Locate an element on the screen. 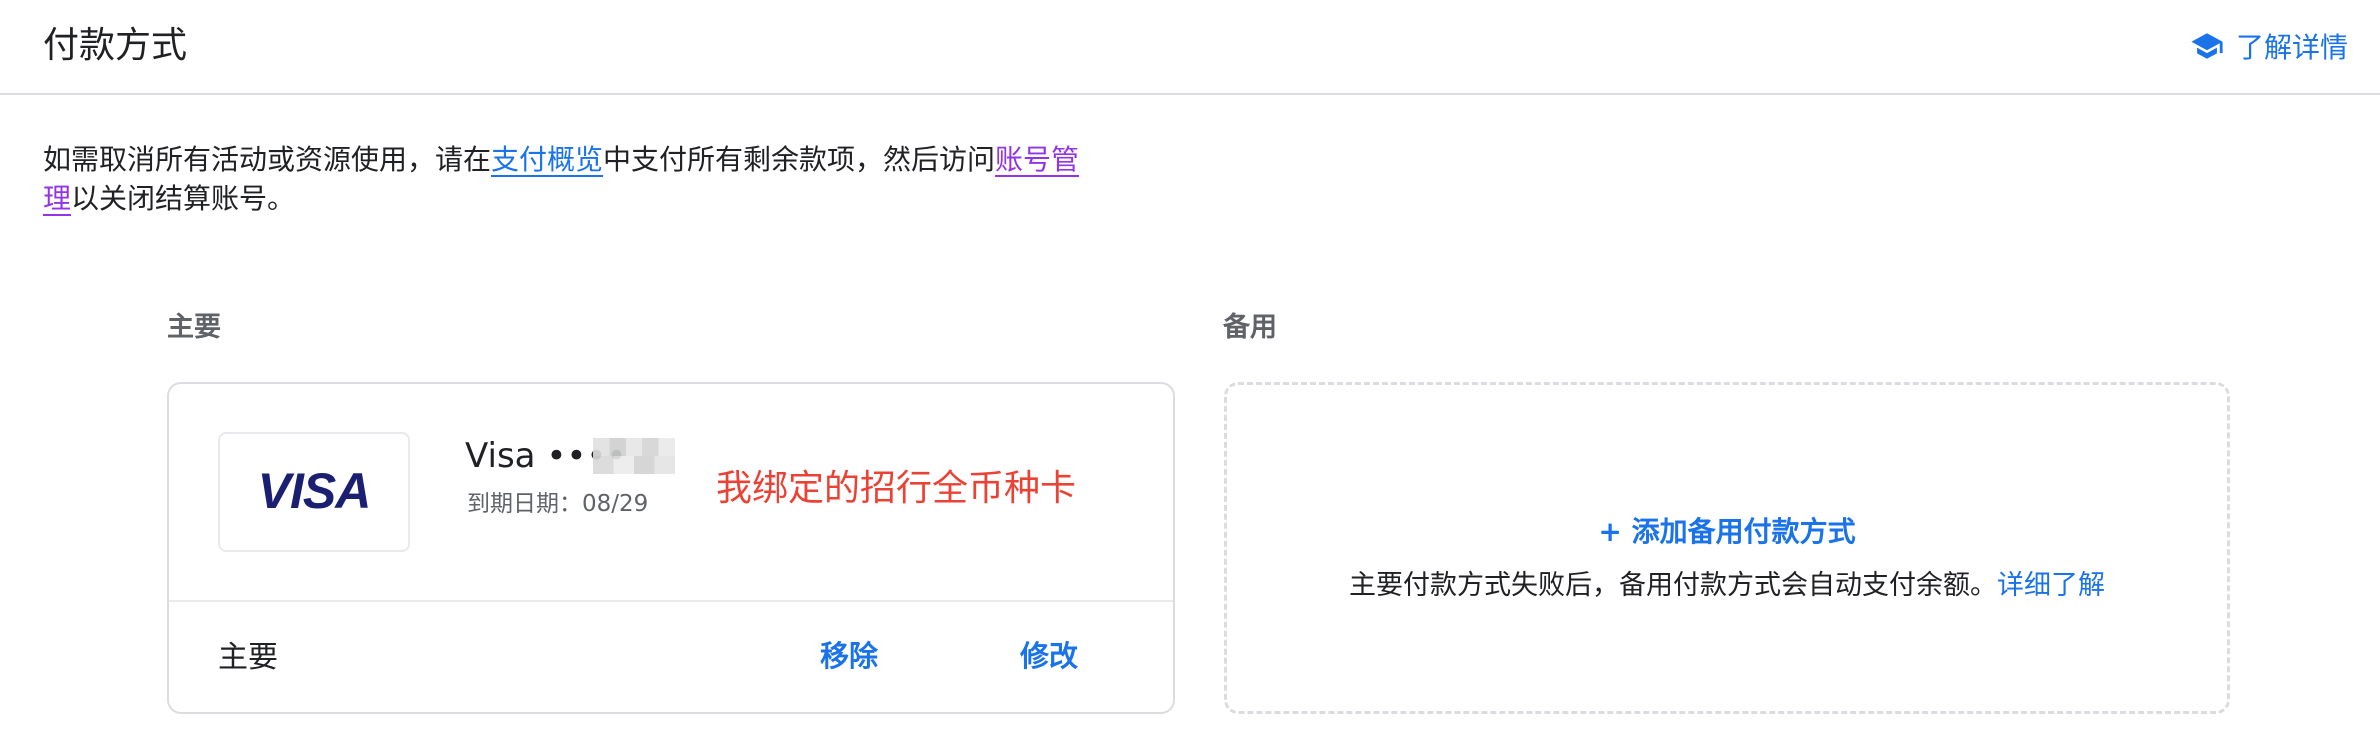 Image resolution: width=2380 pixels, height=752 pixels. edit-button: 修改 is located at coordinates (1049, 656).